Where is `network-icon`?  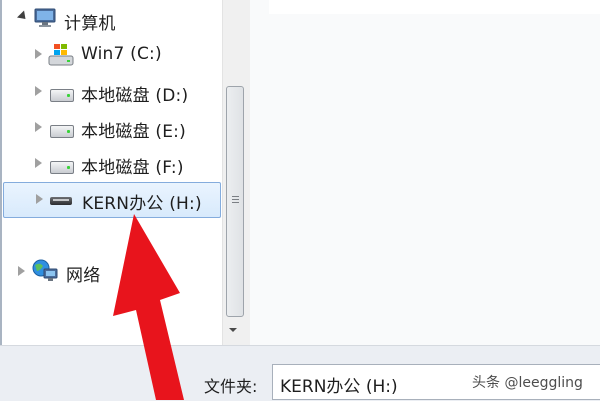
network-icon is located at coordinates (45, 273).